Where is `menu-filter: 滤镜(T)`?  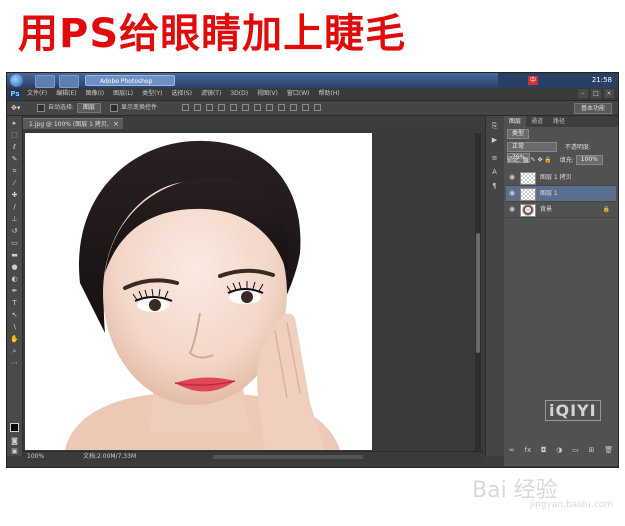
menu-filter: 滤镜(T) is located at coordinates (211, 94).